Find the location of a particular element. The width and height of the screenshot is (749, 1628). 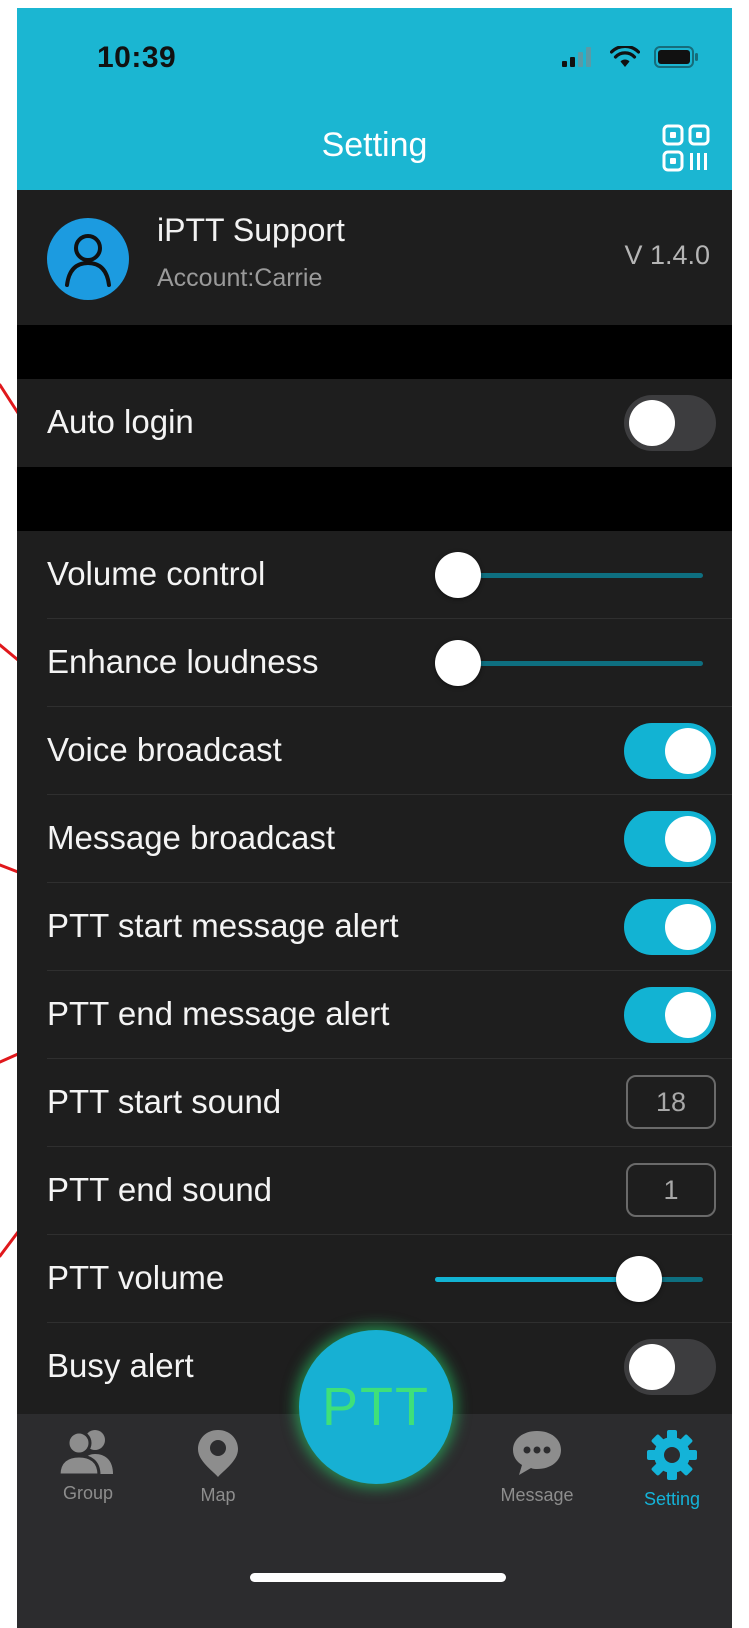

app-version: V 1.4.0 is located at coordinates (667, 255).